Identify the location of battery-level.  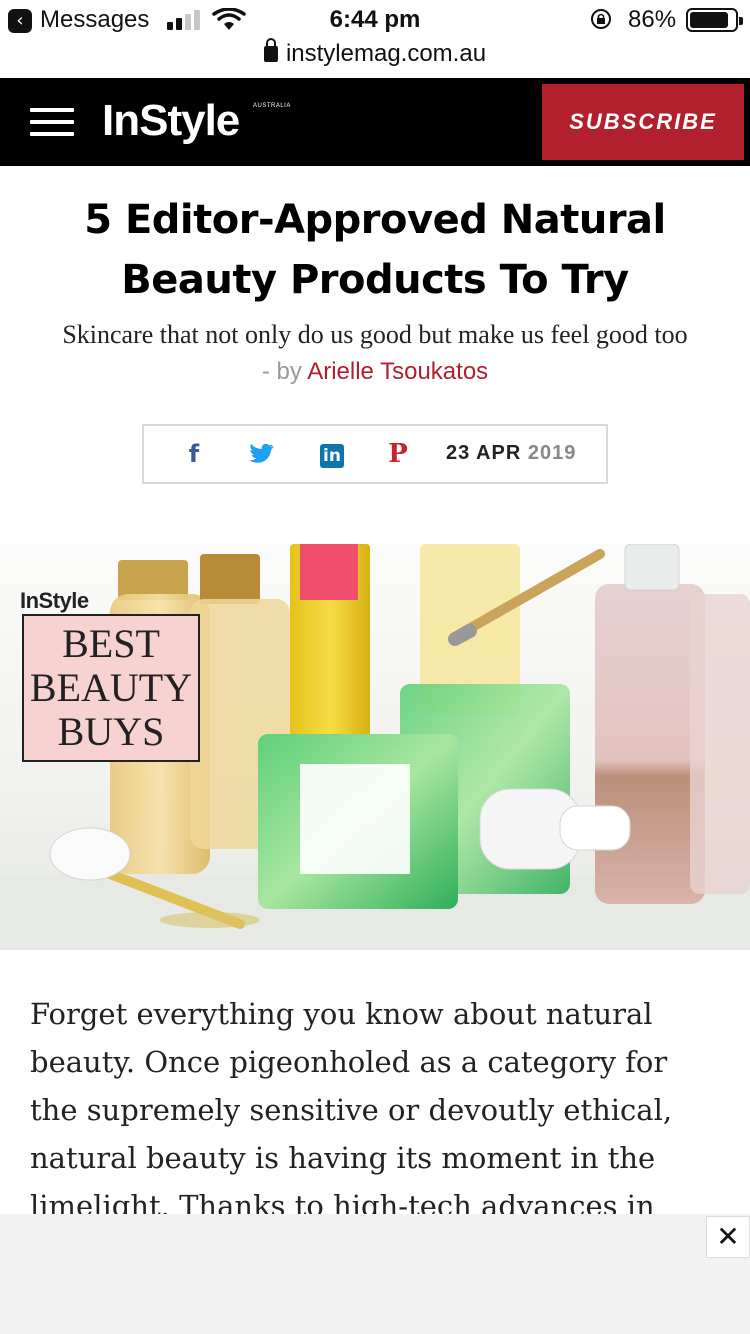
(709, 20).